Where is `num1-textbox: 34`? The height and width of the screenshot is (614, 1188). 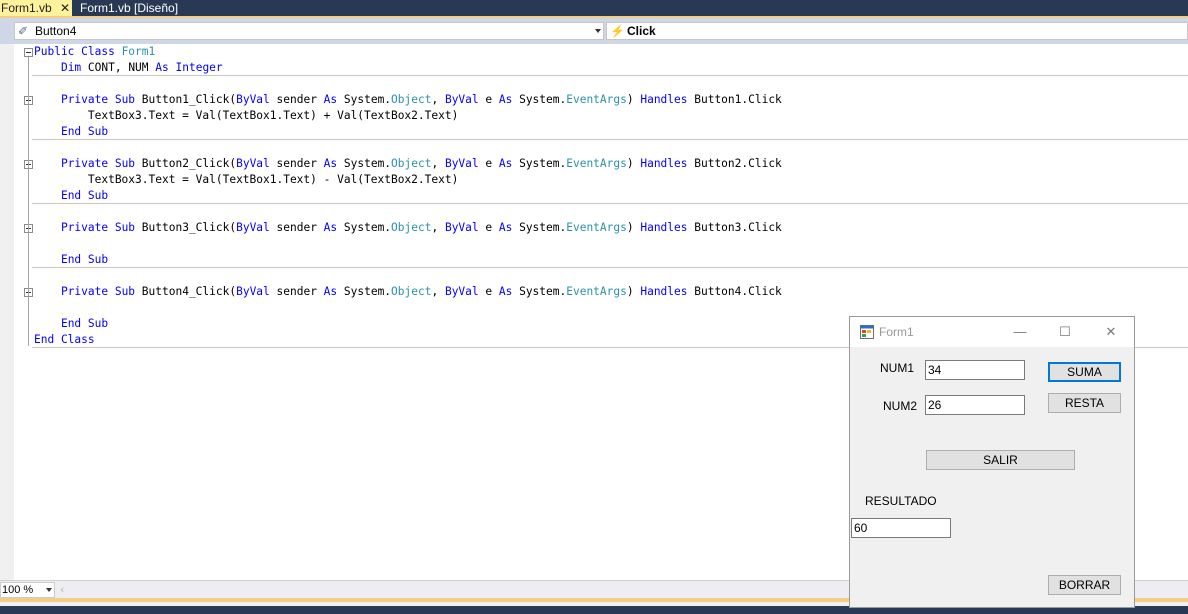 num1-textbox: 34 is located at coordinates (975, 370).